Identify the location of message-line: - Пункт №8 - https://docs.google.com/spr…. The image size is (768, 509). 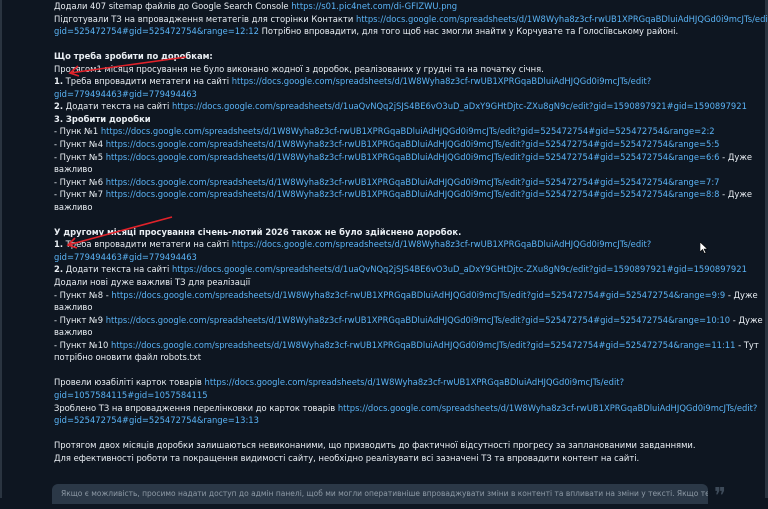
(411, 295).